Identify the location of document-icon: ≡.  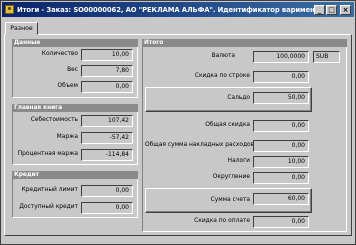
(9, 9).